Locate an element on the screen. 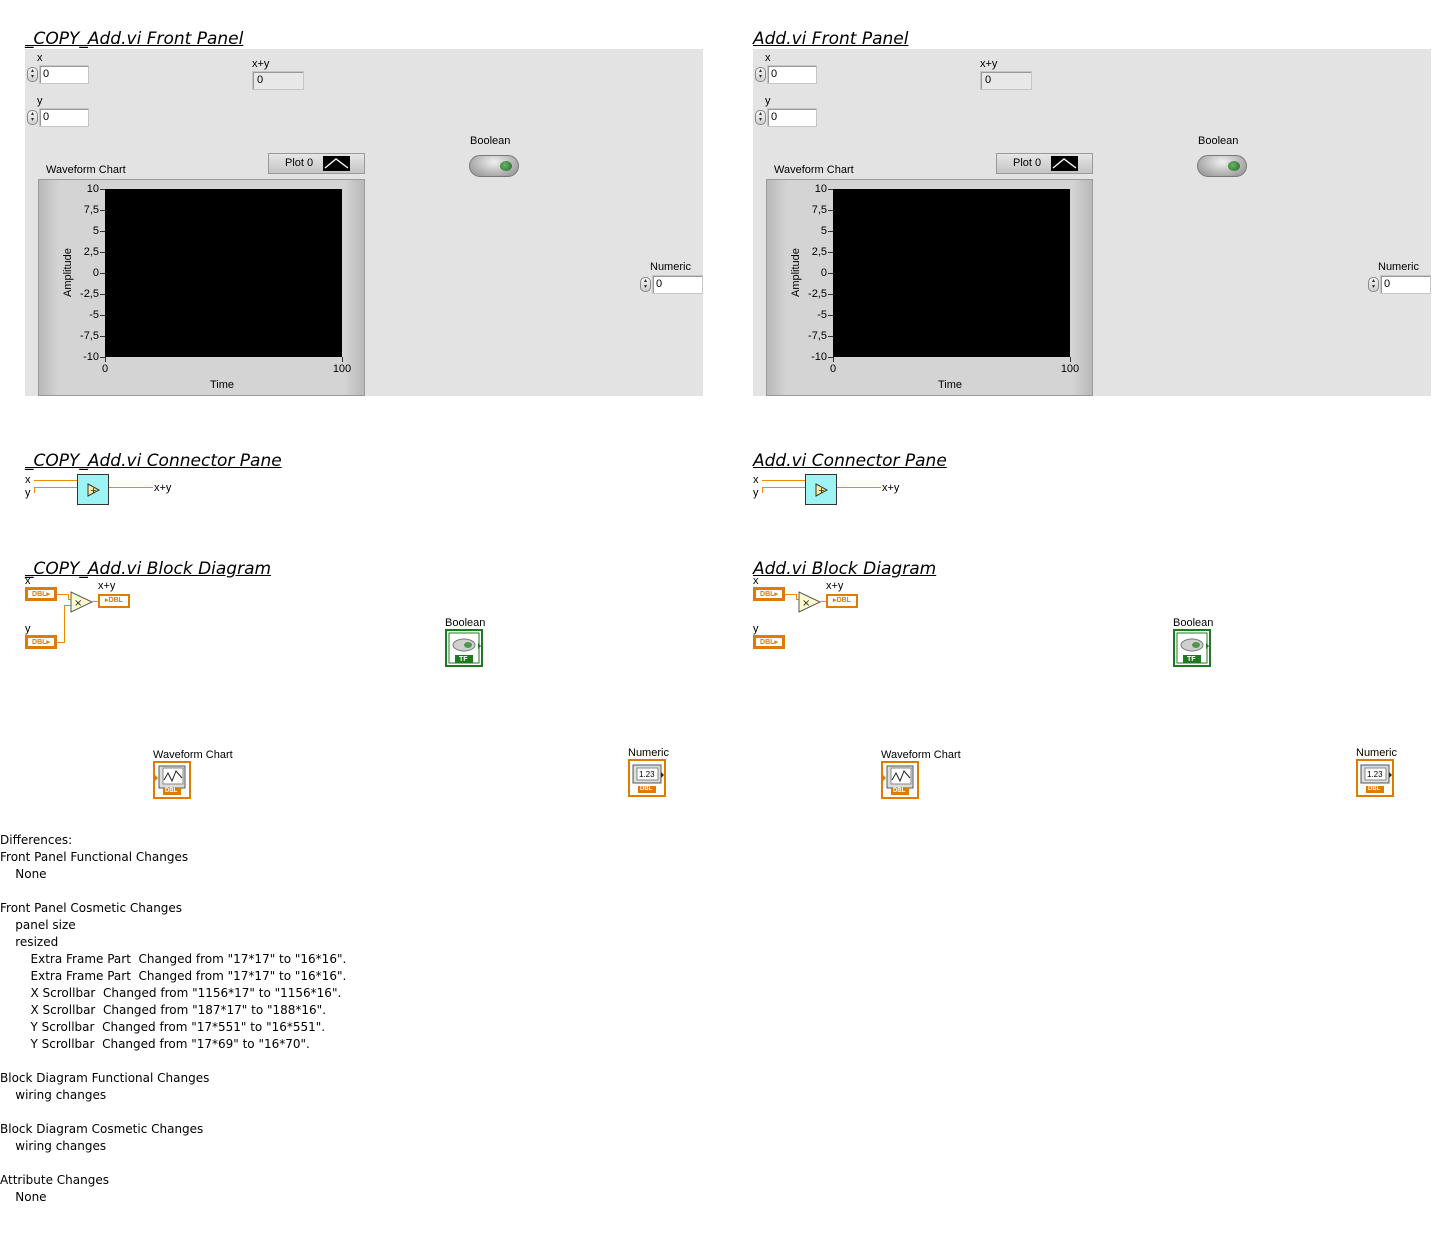 This screenshot has width=1456, height=1240. connector-out-wire is located at coordinates (859, 487).